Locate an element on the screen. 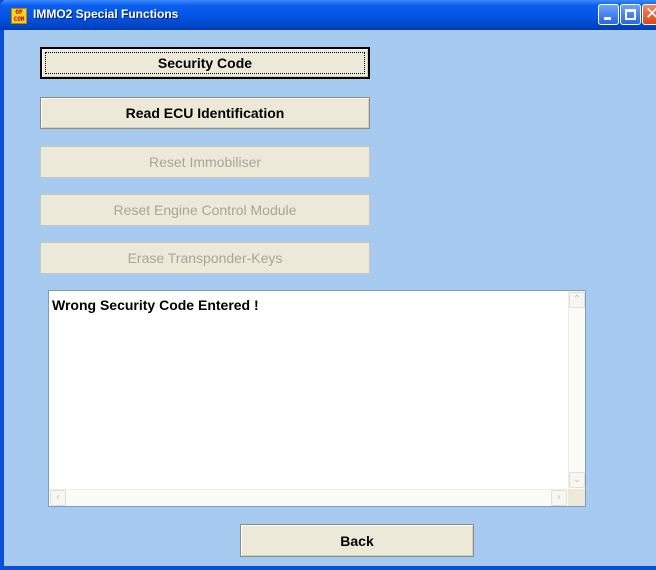 The height and width of the screenshot is (570, 656). scrollbar-corner is located at coordinates (576, 497).